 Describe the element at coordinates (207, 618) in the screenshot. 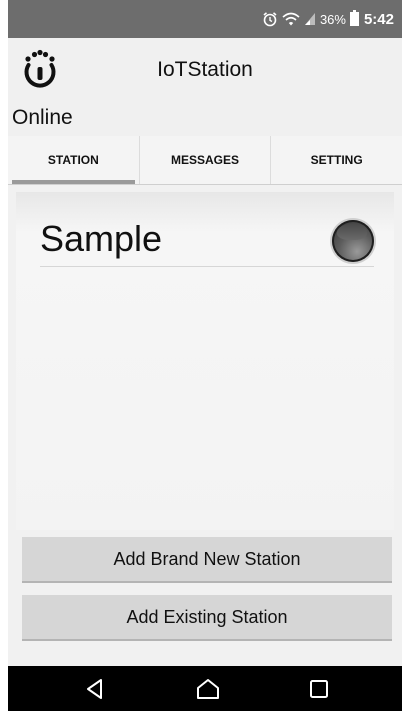

I see `add-existing-station-button: Add Existing Station` at that location.